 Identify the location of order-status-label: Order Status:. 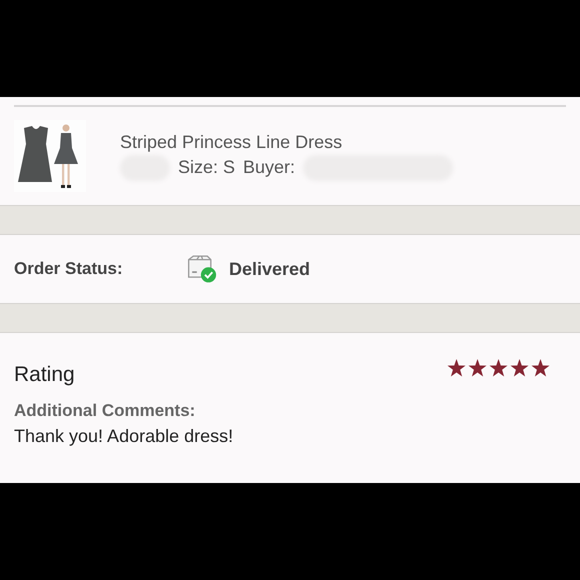
(69, 269).